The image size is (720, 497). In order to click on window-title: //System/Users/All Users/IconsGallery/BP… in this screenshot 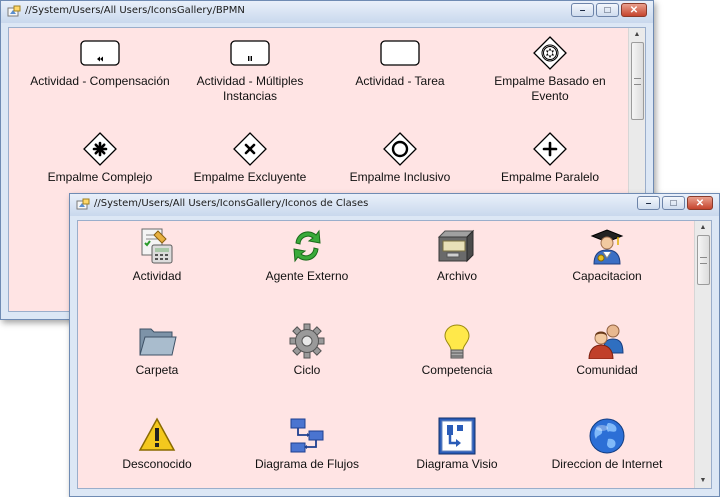, I will do `click(135, 10)`.